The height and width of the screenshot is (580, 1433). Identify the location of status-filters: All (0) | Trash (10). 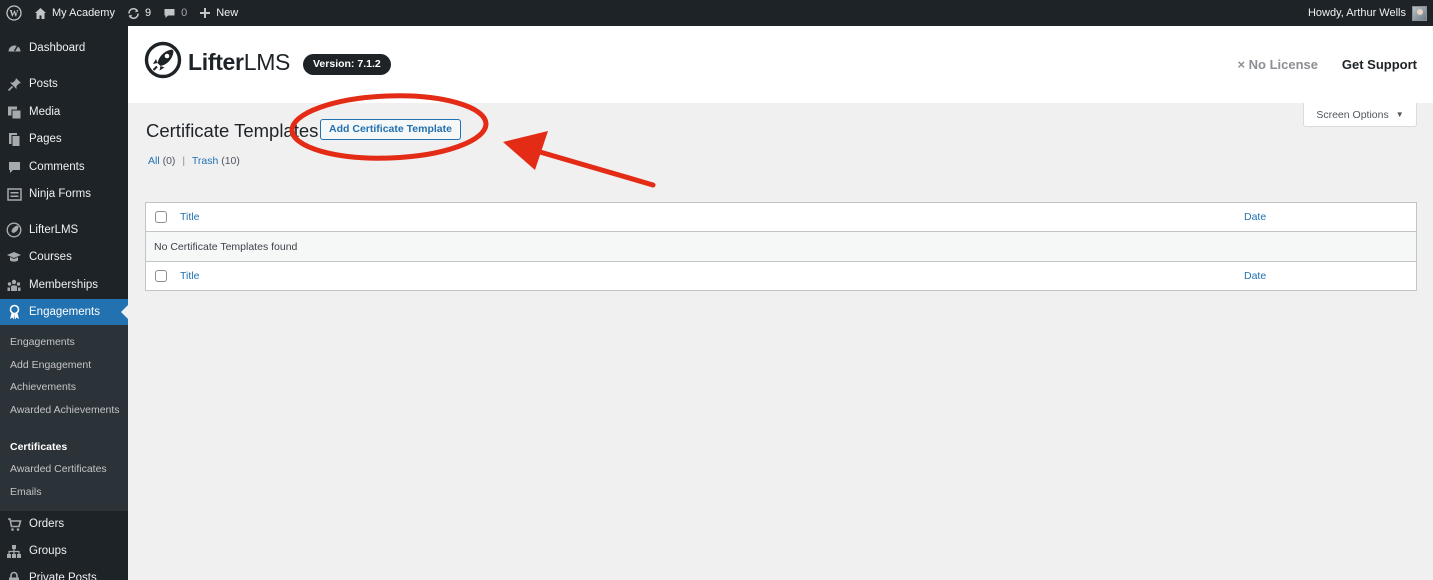
(194, 161).